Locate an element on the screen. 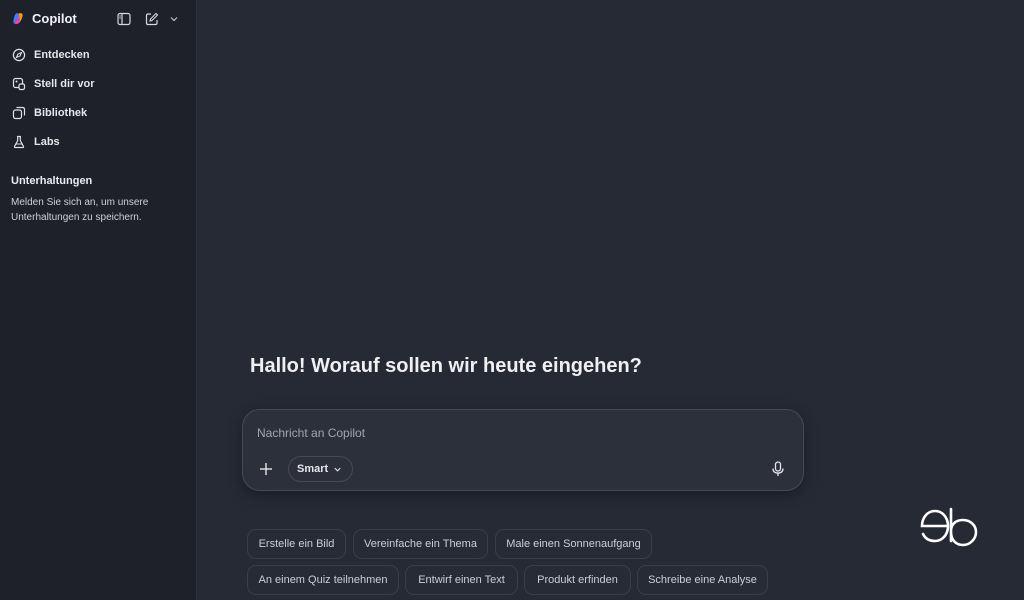 This screenshot has height=600, width=1024. greeting-title: Hallo! Worauf sollen wir heute eingehen? is located at coordinates (446, 366).